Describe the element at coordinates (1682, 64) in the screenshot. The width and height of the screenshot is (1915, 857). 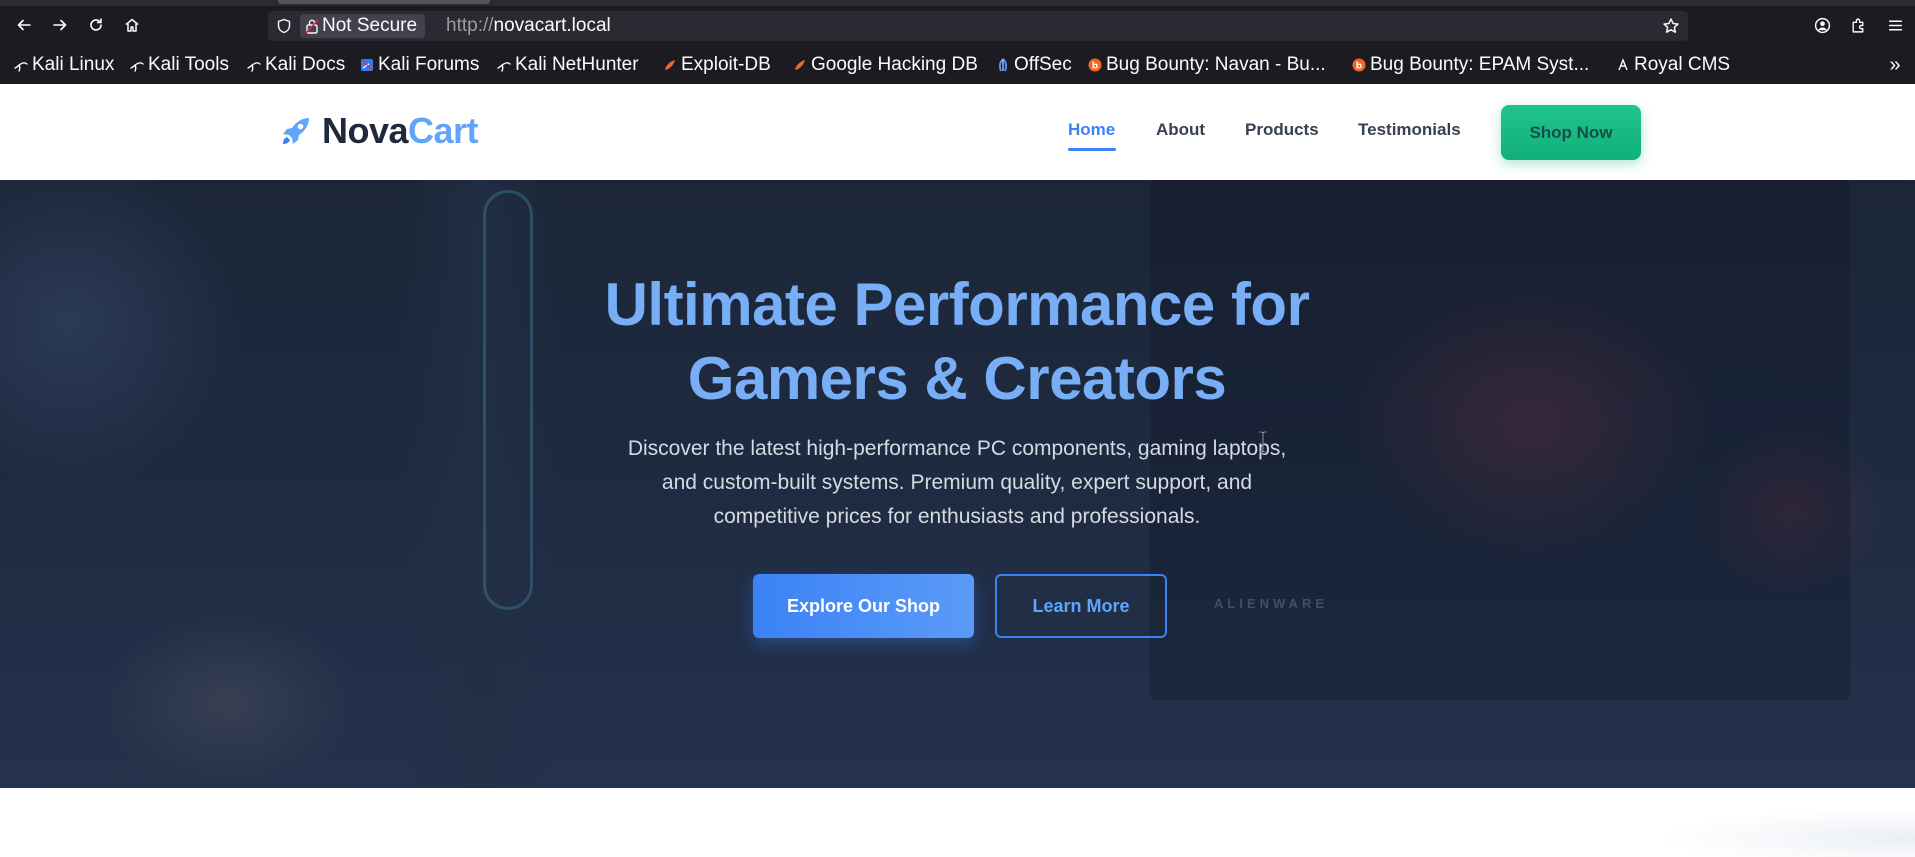
I see `bookmark-label: Royal CMS` at that location.